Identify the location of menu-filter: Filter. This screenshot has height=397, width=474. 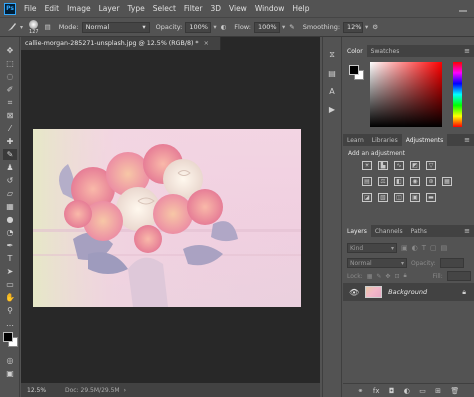
(193, 8).